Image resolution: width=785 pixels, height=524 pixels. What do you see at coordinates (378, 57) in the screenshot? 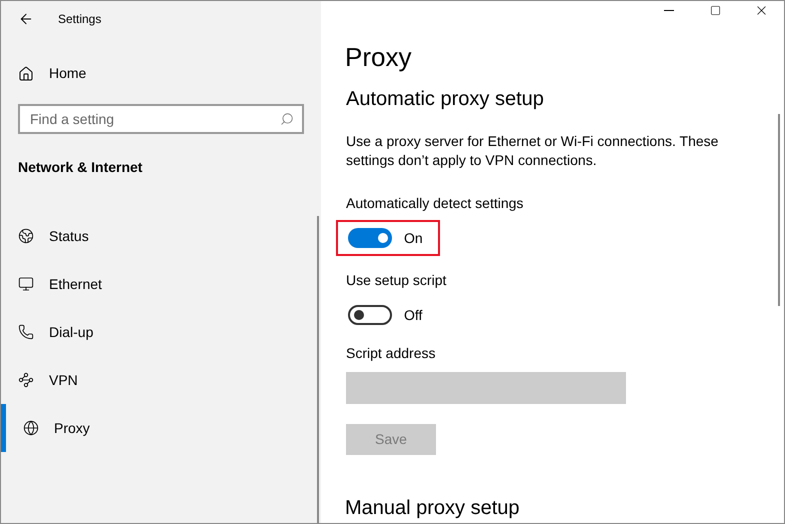
I see `page-title: Proxy` at bounding box center [378, 57].